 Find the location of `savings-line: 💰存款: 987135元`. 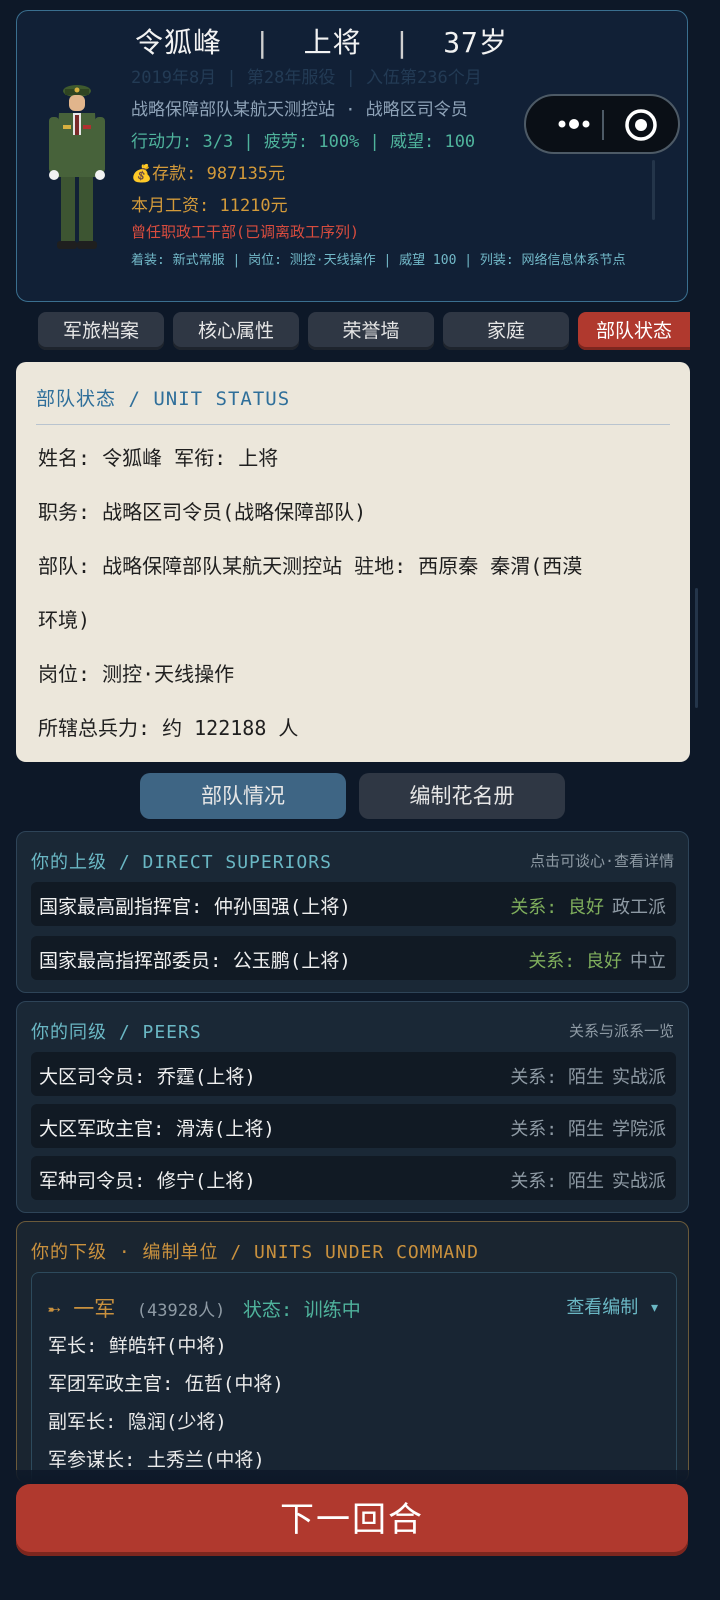

savings-line: 💰存款: 987135元 is located at coordinates (208, 174).